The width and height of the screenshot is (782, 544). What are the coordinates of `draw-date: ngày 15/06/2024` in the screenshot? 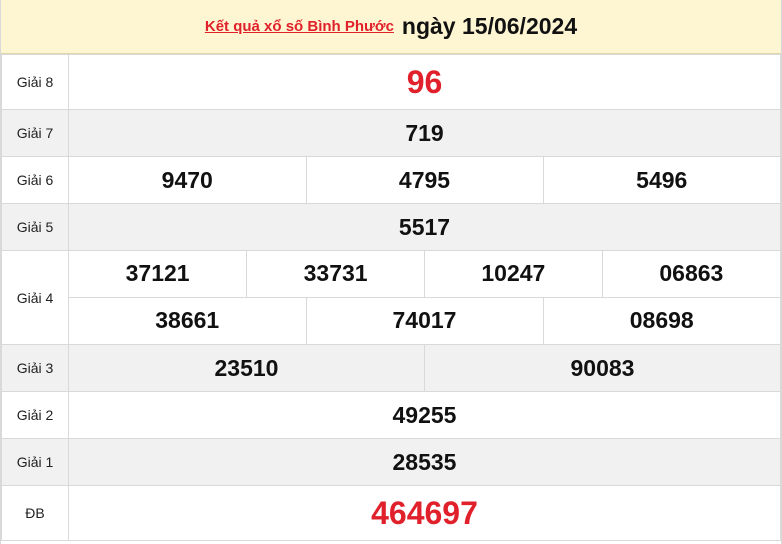 It's located at (489, 26).